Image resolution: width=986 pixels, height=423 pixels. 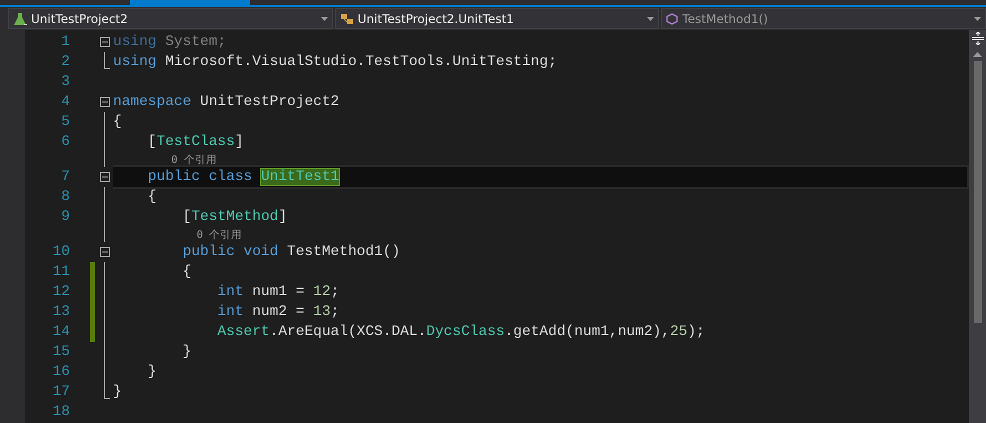 What do you see at coordinates (823, 18) in the screenshot?
I see `navigation-dropdown: TestMethod1()` at bounding box center [823, 18].